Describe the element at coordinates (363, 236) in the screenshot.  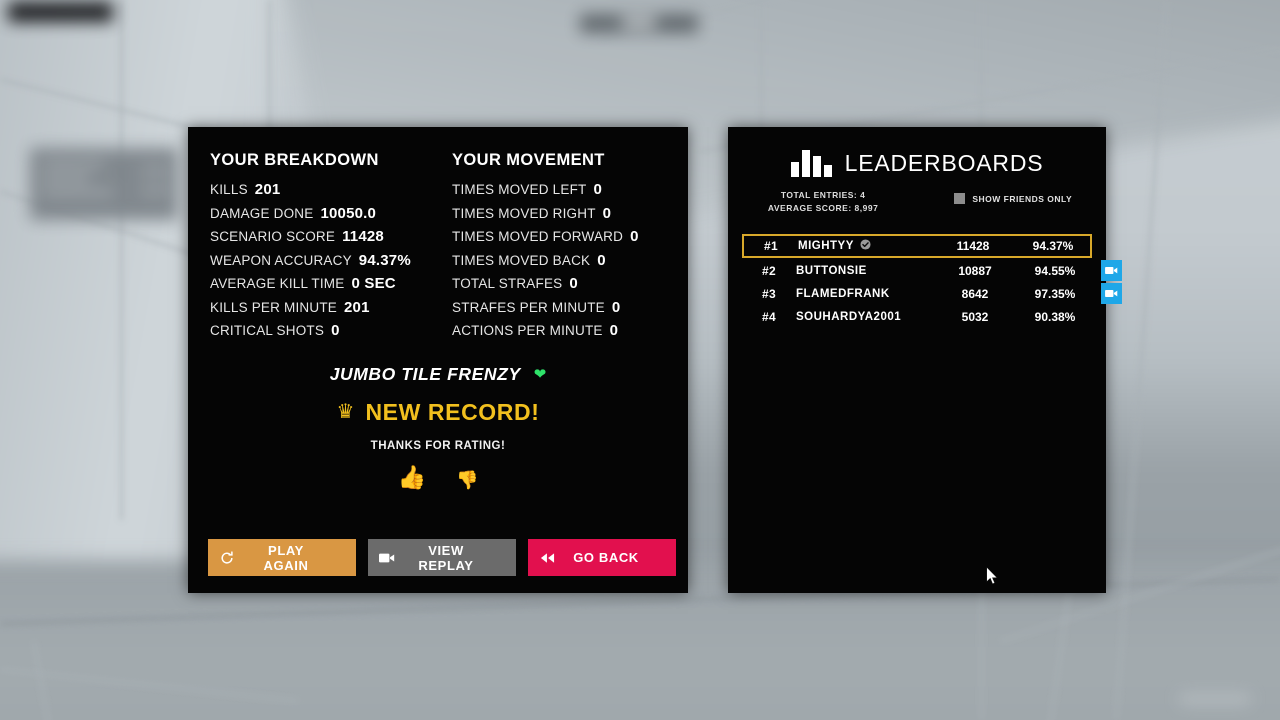
I see `stat-value: 11428` at that location.